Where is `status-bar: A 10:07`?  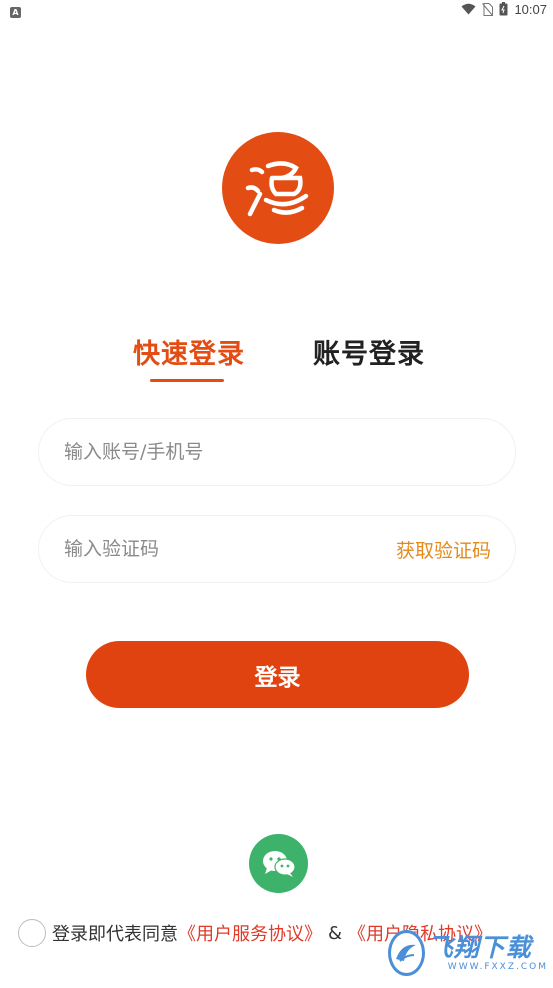
status-bar: A 10:07 is located at coordinates (276, 9).